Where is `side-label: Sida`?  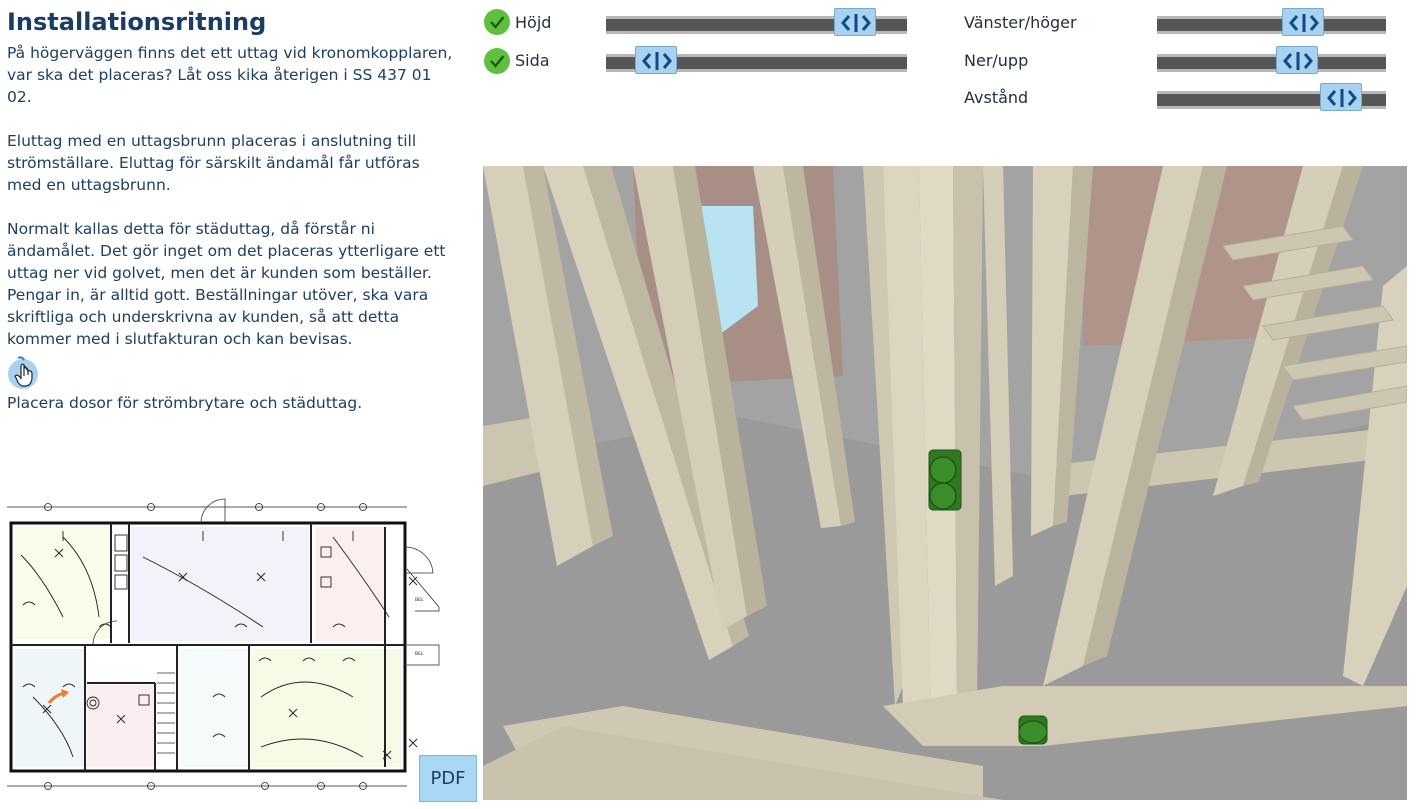
side-label: Sida is located at coordinates (532, 60).